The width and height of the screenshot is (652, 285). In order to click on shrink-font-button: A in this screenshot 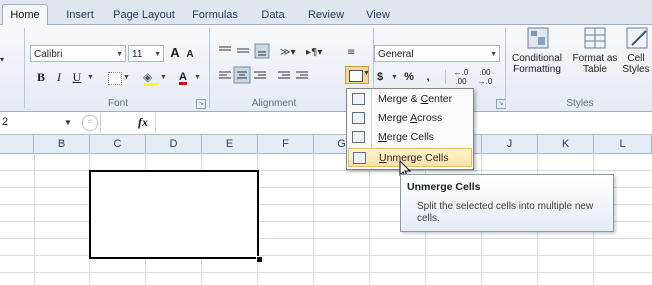, I will do `click(190, 55)`.